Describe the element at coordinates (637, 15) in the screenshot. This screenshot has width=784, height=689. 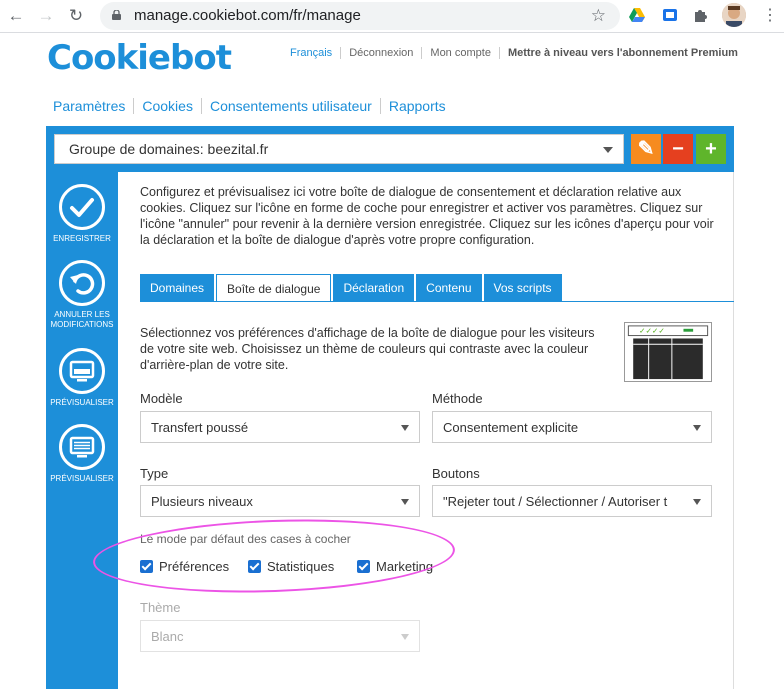
I see `drive-icon` at that location.